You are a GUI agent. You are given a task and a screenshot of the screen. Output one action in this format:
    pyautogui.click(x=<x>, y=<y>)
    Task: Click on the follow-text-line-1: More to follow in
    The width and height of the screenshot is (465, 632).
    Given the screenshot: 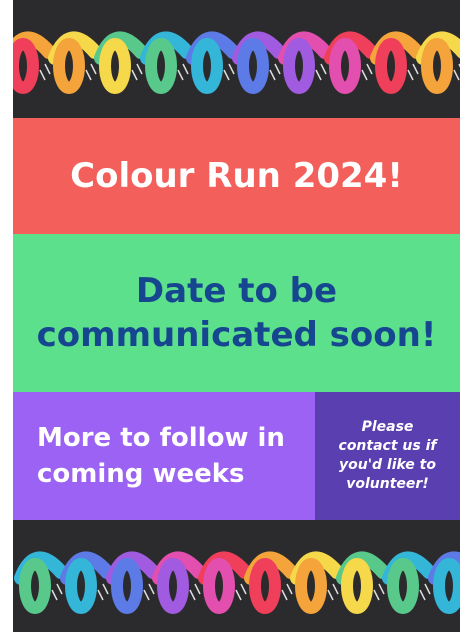 What is the action you would take?
    pyautogui.click(x=161, y=438)
    